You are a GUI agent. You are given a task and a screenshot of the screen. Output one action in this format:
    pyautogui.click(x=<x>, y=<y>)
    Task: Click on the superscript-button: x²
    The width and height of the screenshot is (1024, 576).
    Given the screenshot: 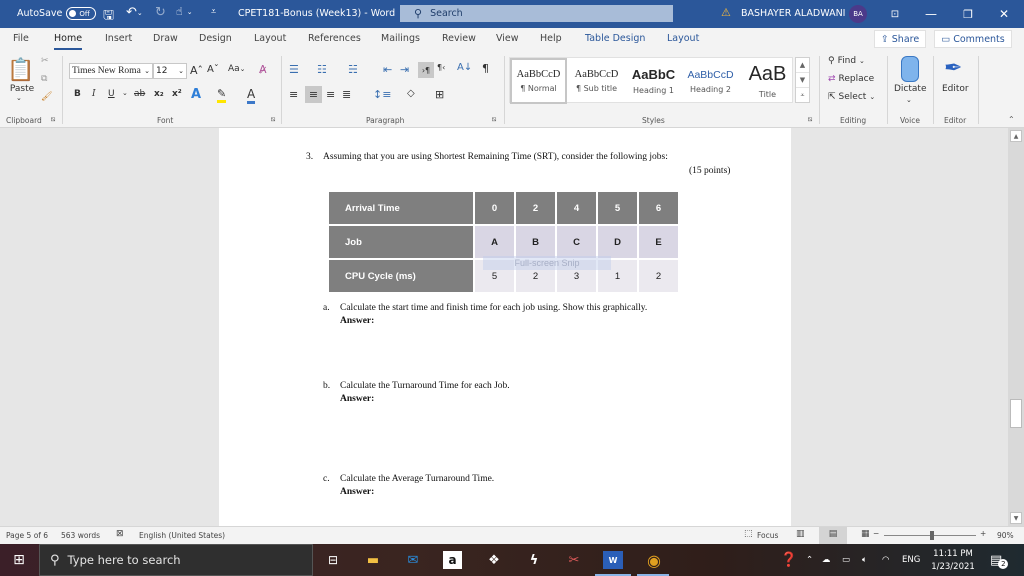 What is the action you would take?
    pyautogui.click(x=177, y=94)
    